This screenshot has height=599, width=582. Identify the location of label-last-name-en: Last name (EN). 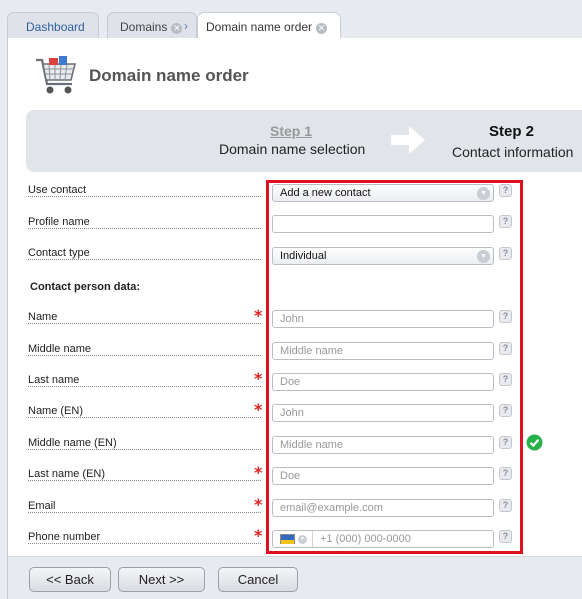
(144, 476).